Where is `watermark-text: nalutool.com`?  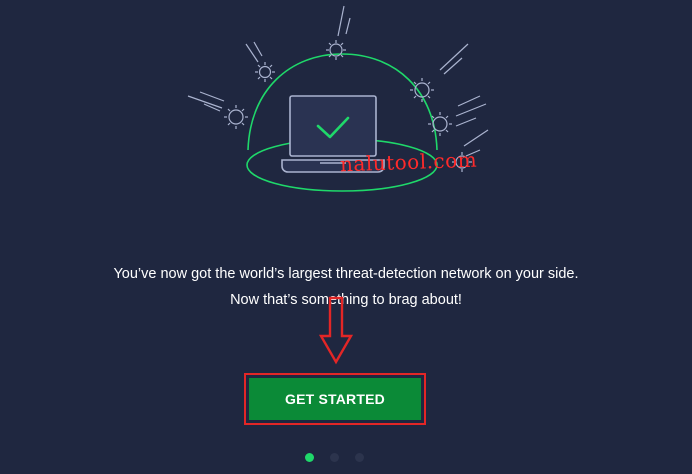 watermark-text: nalutool.com is located at coordinates (408, 162).